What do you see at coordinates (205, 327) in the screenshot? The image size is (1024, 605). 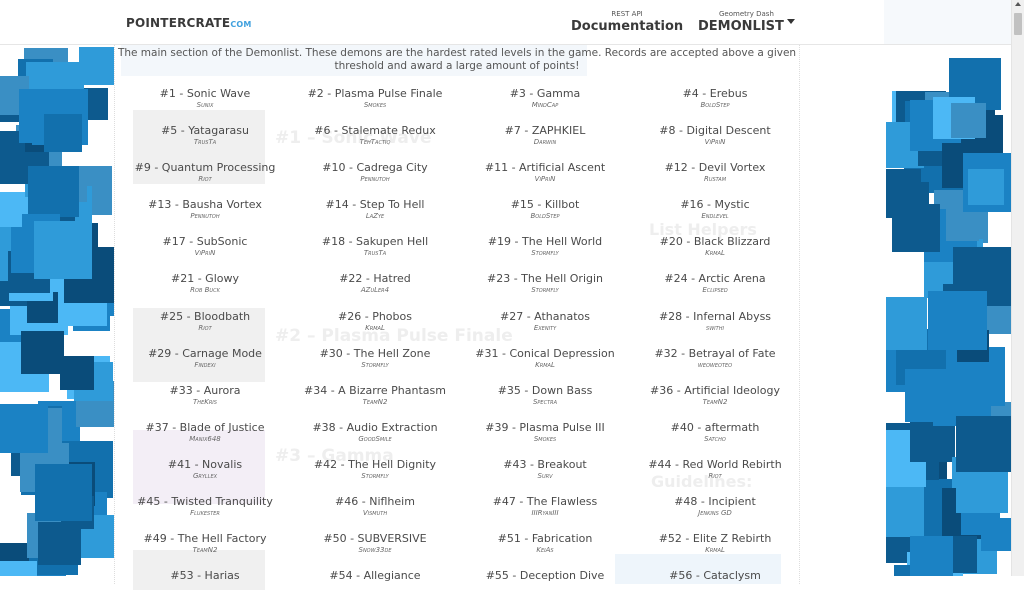 I see `demon-list-item: #25 - Bloodbath Riot` at bounding box center [205, 327].